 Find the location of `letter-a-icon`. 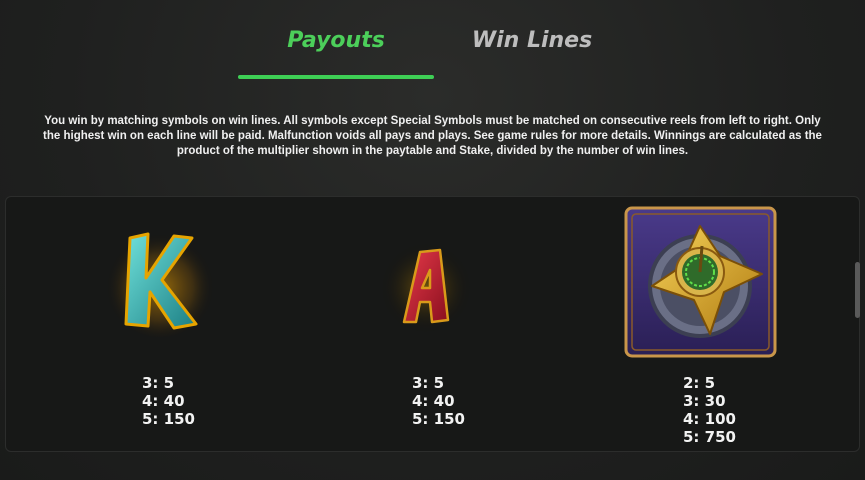

letter-a-icon is located at coordinates (426, 288).